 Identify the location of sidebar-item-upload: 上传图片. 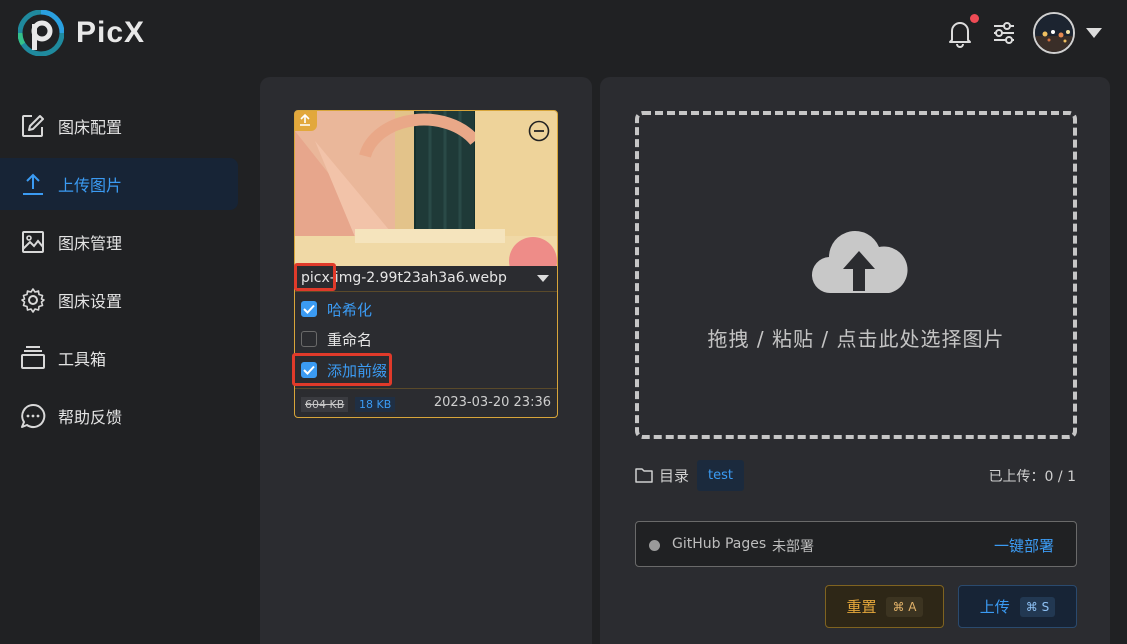
(119, 184).